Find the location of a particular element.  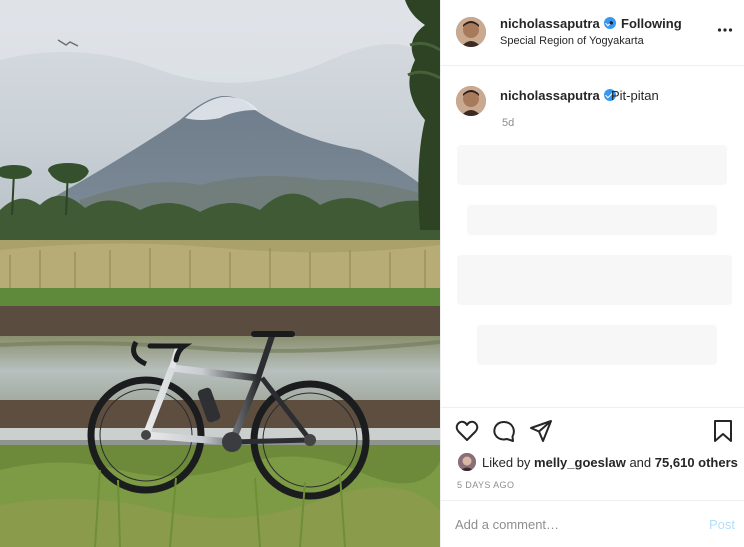

comment-icon is located at coordinates (504, 431).